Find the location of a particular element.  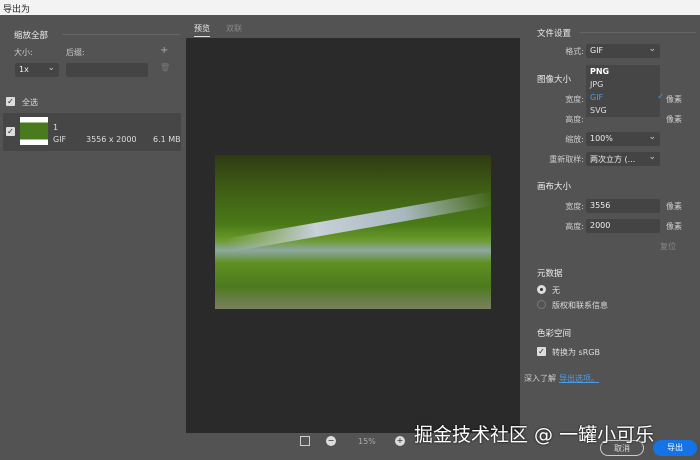

select-all-label: 全选 is located at coordinates (30, 102).